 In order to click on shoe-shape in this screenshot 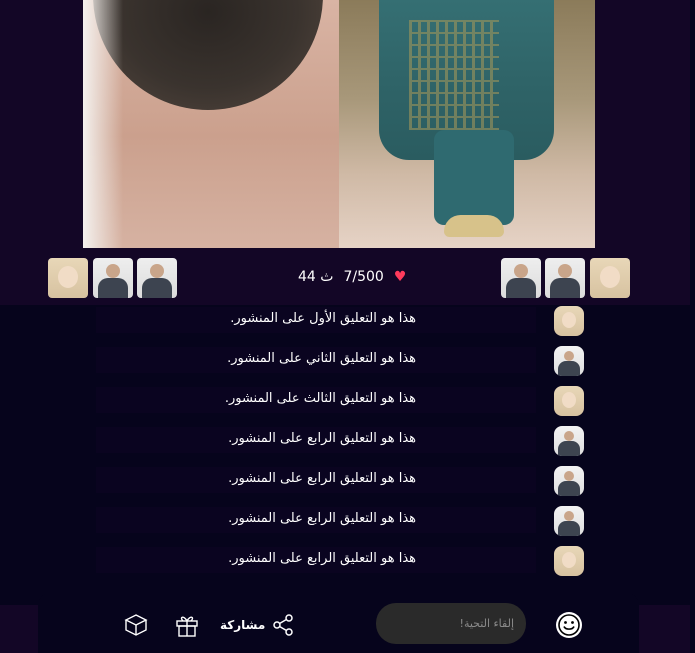, I will do `click(474, 226)`.